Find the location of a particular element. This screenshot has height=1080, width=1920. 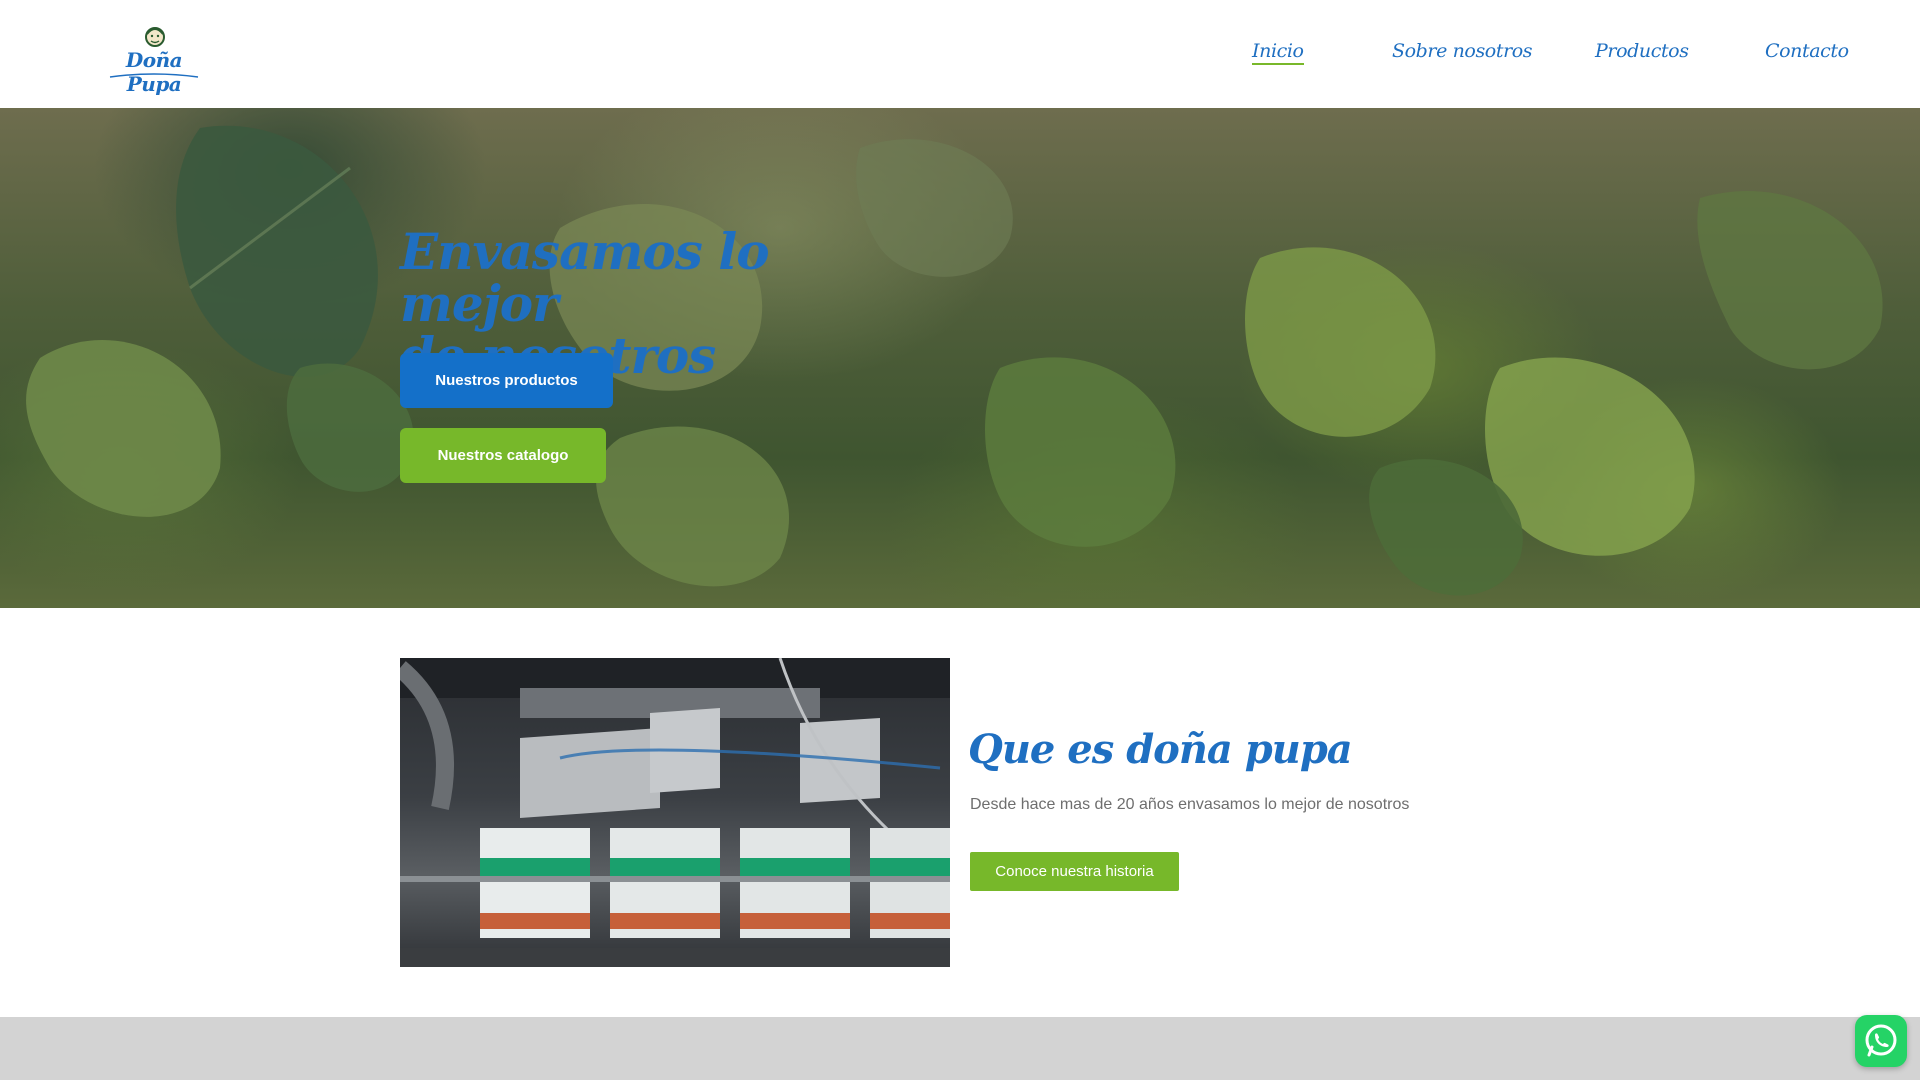

whatsapp-icon is located at coordinates (1881, 1040).